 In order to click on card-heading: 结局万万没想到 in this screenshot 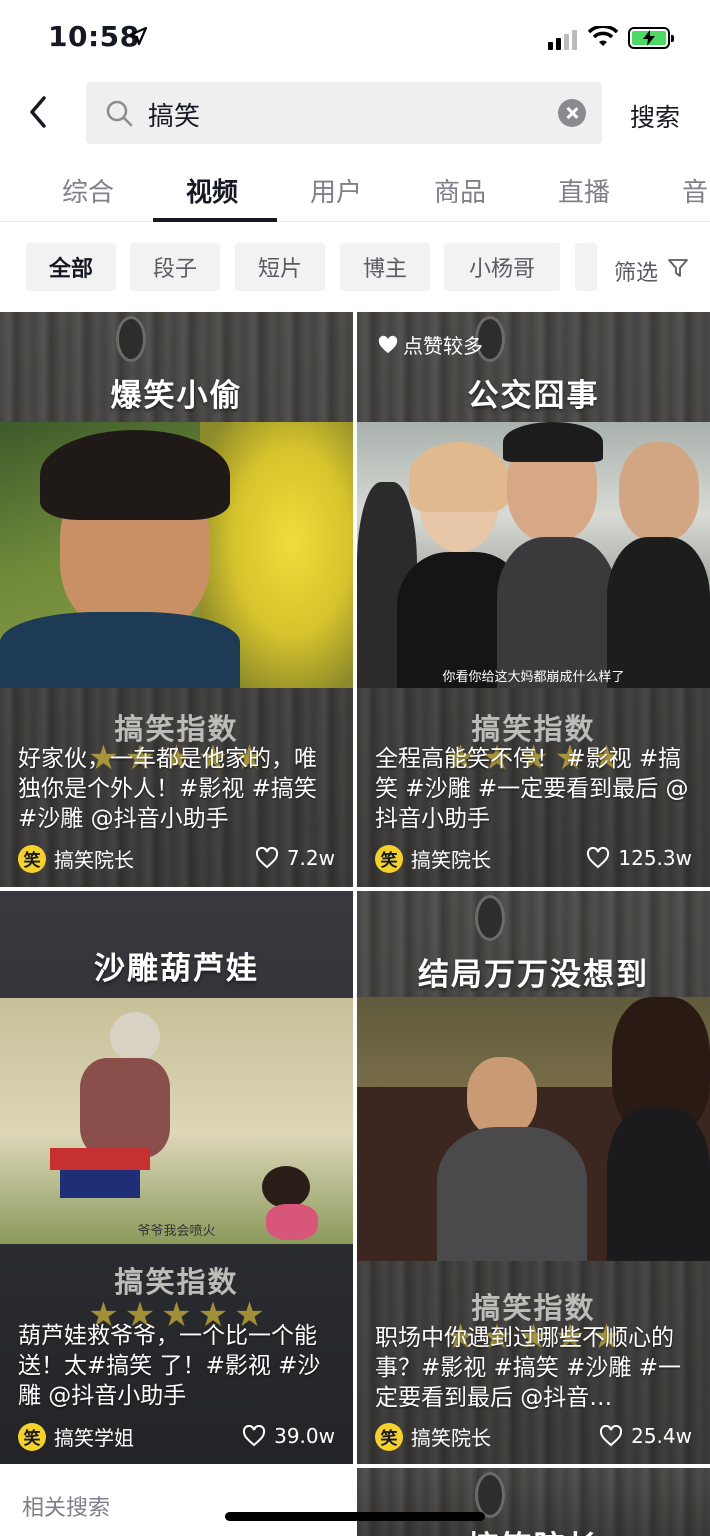, I will do `click(533, 975)`.